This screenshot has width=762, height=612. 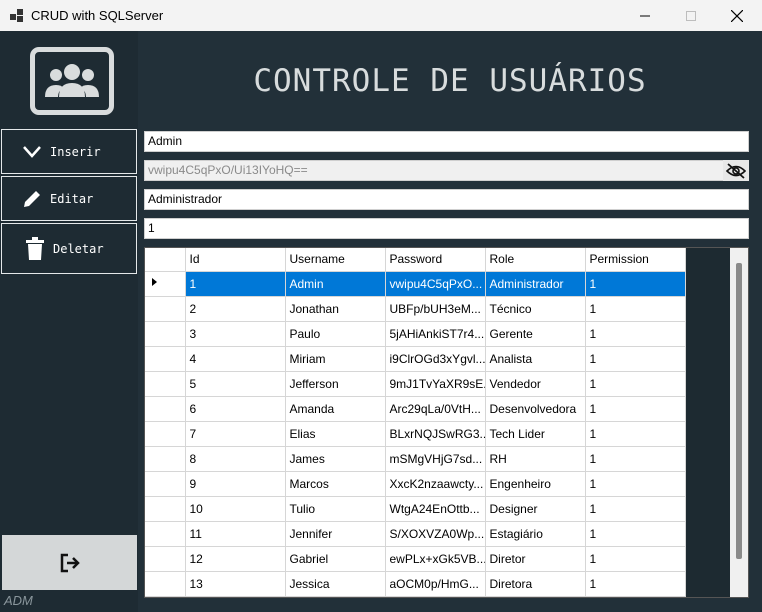 What do you see at coordinates (335, 484) in the screenshot?
I see `cell-username: Marcos` at bounding box center [335, 484].